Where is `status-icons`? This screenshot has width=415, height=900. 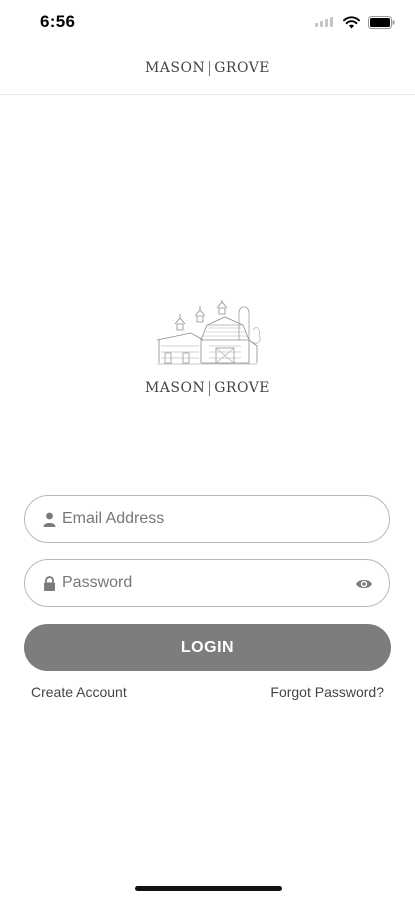 status-icons is located at coordinates (355, 22).